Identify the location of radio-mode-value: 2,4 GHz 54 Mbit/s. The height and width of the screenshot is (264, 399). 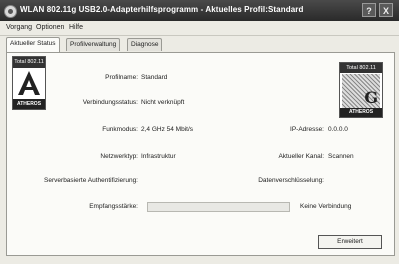
(167, 129).